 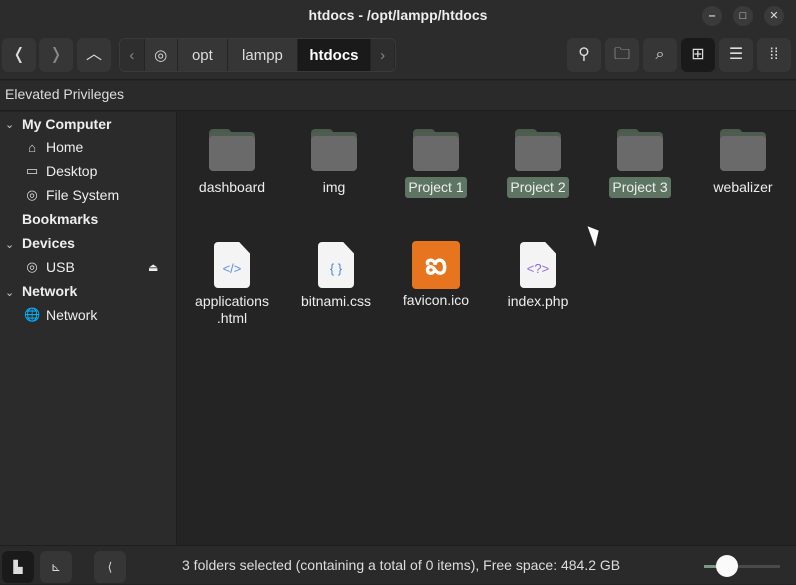 I want to click on window-title: htdocs - /opt/lampp/htdocs, so click(x=398, y=15).